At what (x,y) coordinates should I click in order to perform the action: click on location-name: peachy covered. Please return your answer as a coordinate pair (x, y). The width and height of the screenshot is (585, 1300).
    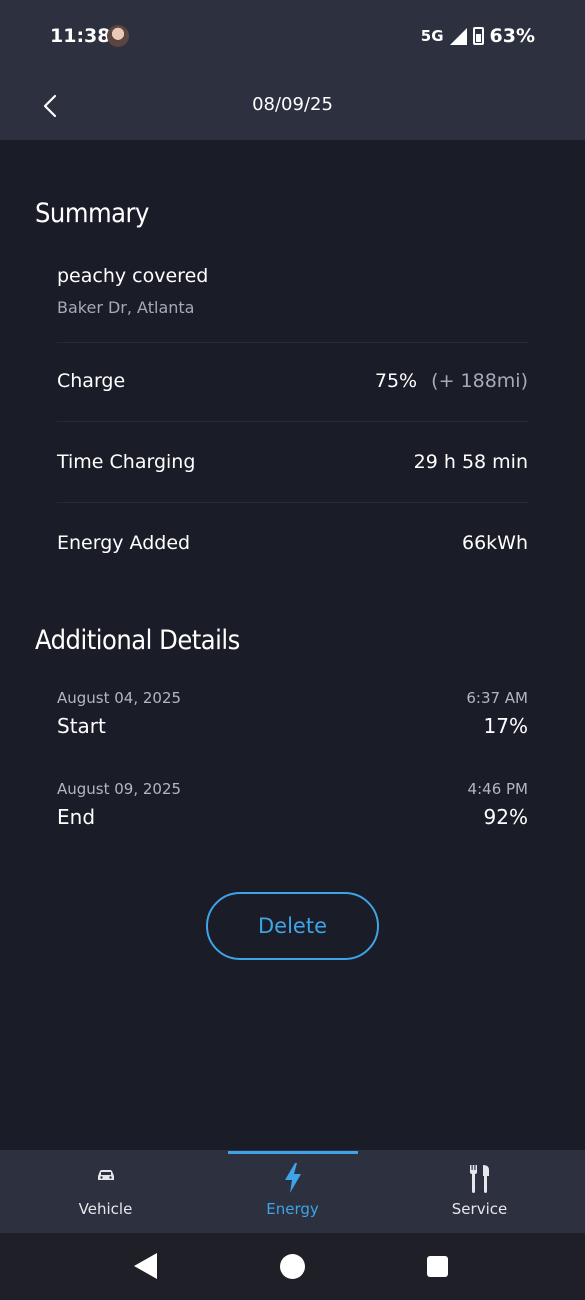
    Looking at the image, I should click on (133, 276).